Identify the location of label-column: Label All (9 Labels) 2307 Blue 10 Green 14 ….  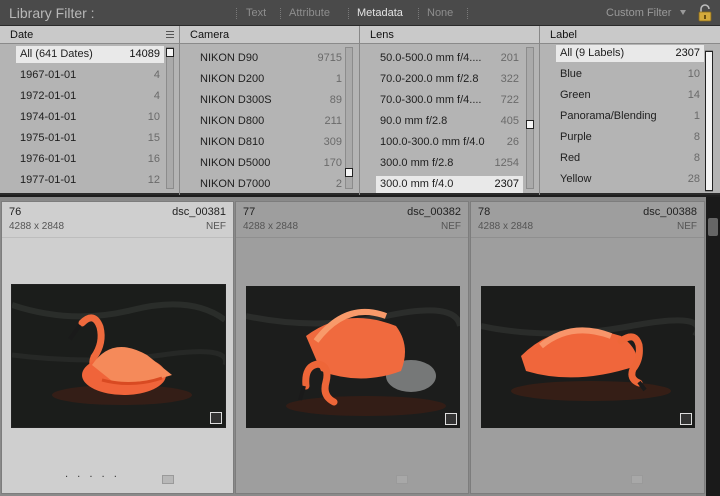
(630, 110).